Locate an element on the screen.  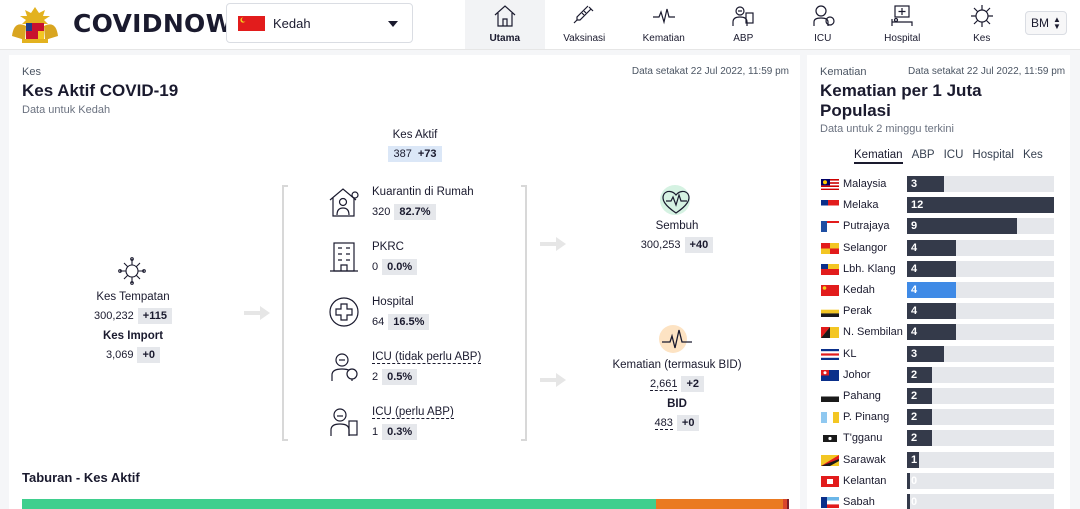
card-subtitle: Data untuk 2 minggu terkini is located at coordinates (887, 129).